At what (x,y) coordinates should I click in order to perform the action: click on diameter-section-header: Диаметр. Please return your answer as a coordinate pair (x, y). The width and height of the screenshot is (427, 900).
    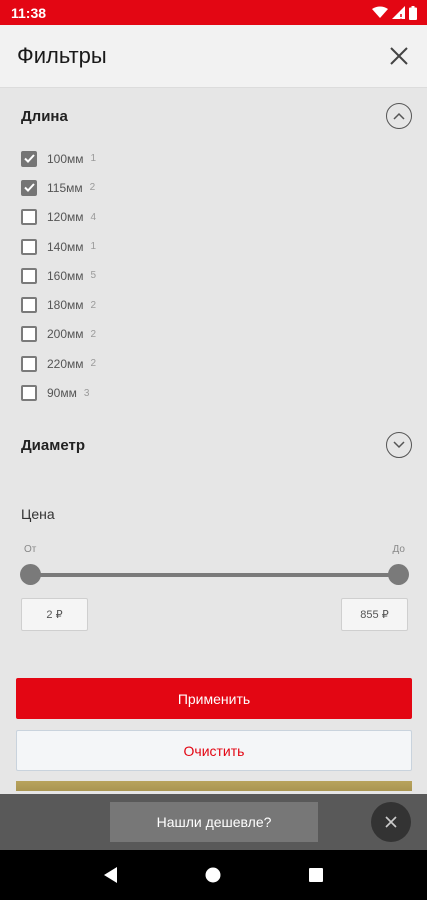
    Looking at the image, I should click on (216, 445).